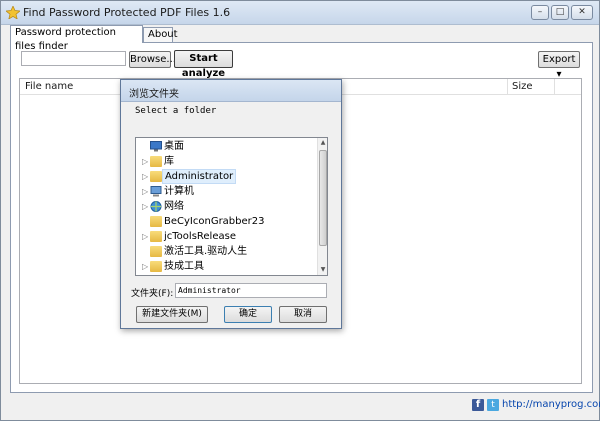 The image size is (600, 421). I want to click on tree-item-becyicongrabber: BeCyIconGrabber23, so click(226, 221).